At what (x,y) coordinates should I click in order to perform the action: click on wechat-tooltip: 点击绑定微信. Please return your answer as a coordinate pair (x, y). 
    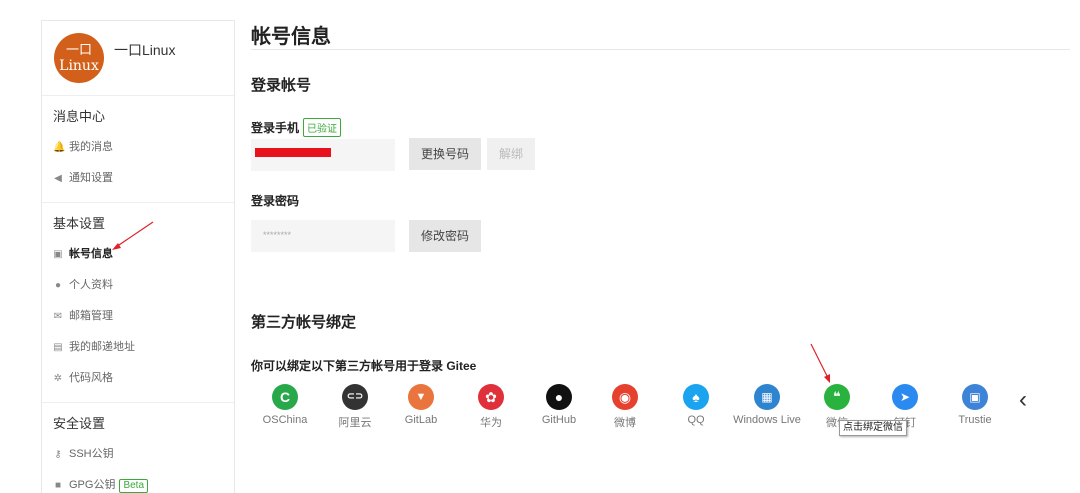
    Looking at the image, I should click on (873, 428).